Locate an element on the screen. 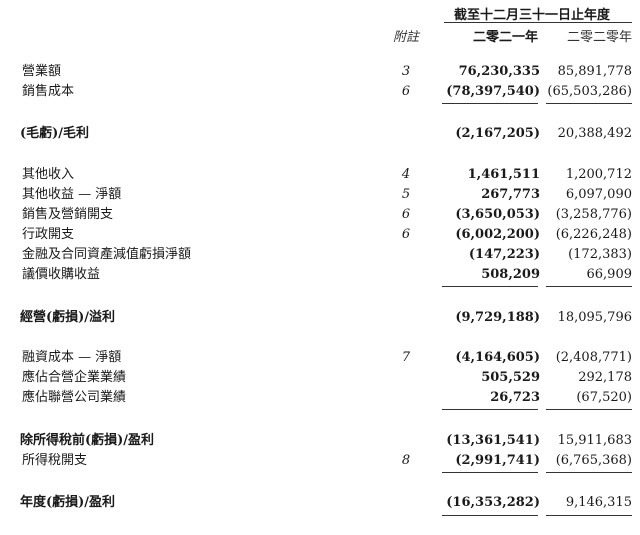 The height and width of the screenshot is (535, 640). row-label: 其他收入 is located at coordinates (48, 174).